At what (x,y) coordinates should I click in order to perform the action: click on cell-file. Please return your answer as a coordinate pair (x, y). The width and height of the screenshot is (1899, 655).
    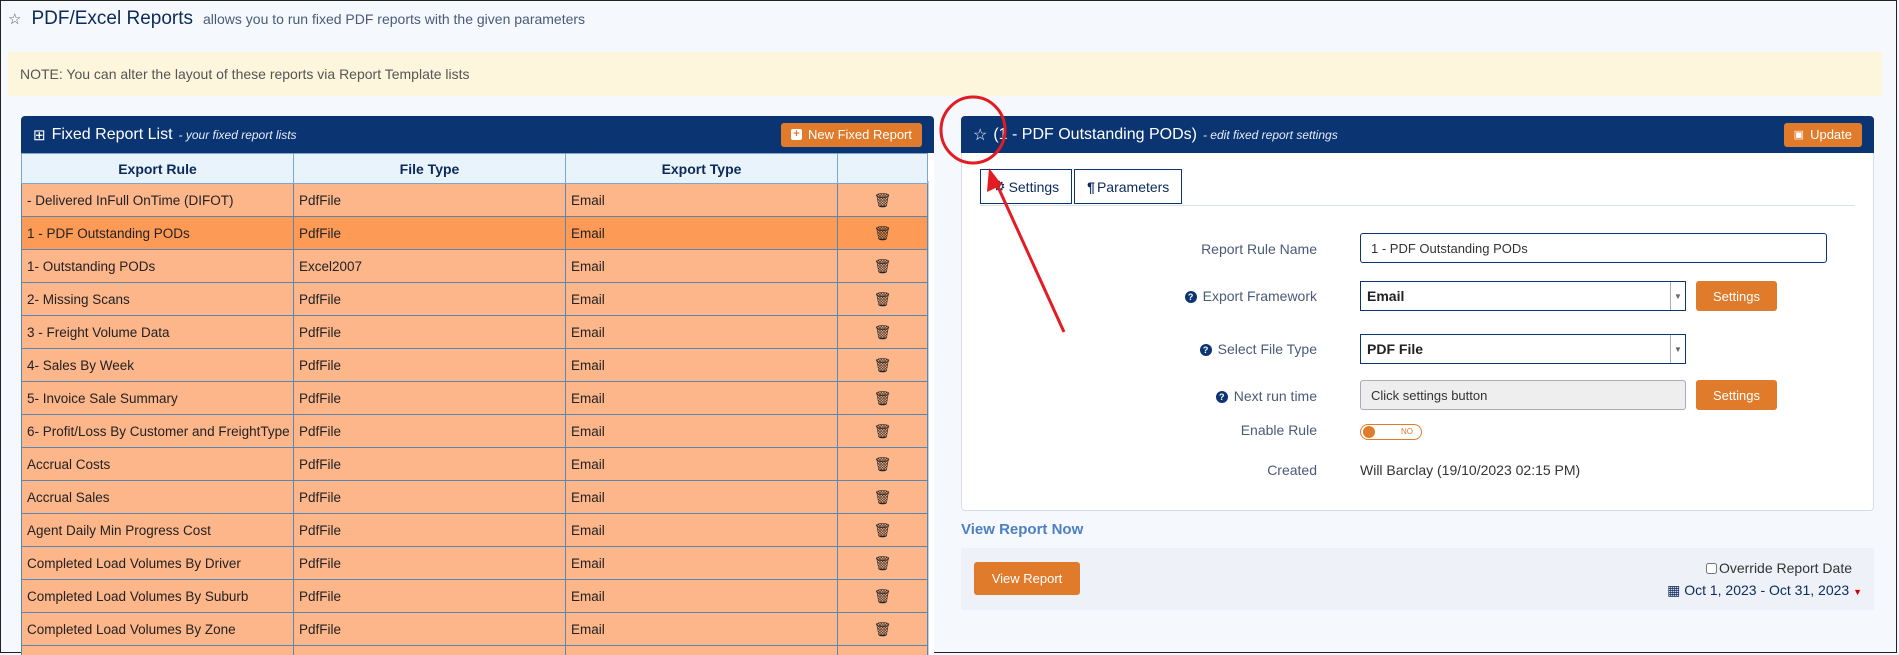
    Looking at the image, I should click on (429, 650).